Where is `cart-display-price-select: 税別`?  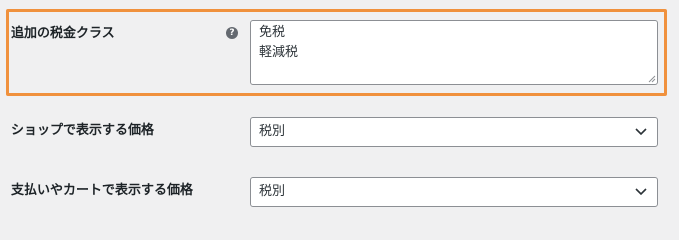 cart-display-price-select: 税別 is located at coordinates (454, 192).